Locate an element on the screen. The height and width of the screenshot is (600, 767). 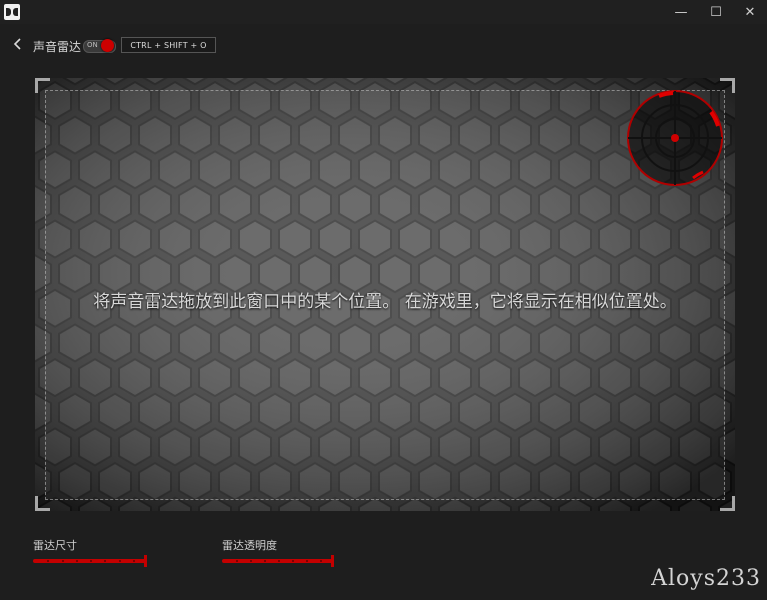
title-bar: — ☐ ✕ is located at coordinates (383, 12).